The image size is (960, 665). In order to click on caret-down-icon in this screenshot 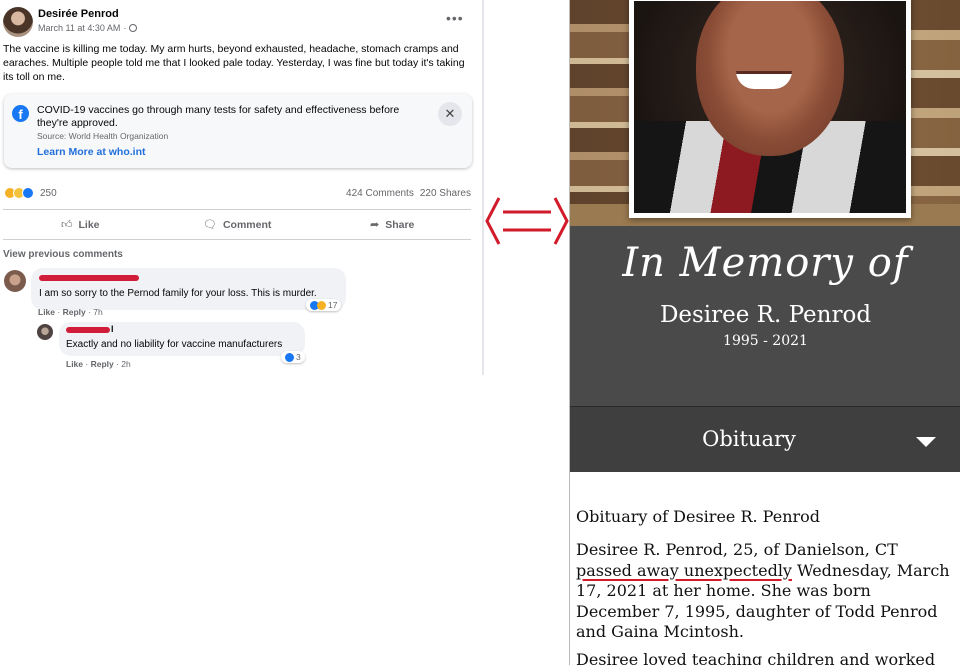, I will do `click(926, 442)`.